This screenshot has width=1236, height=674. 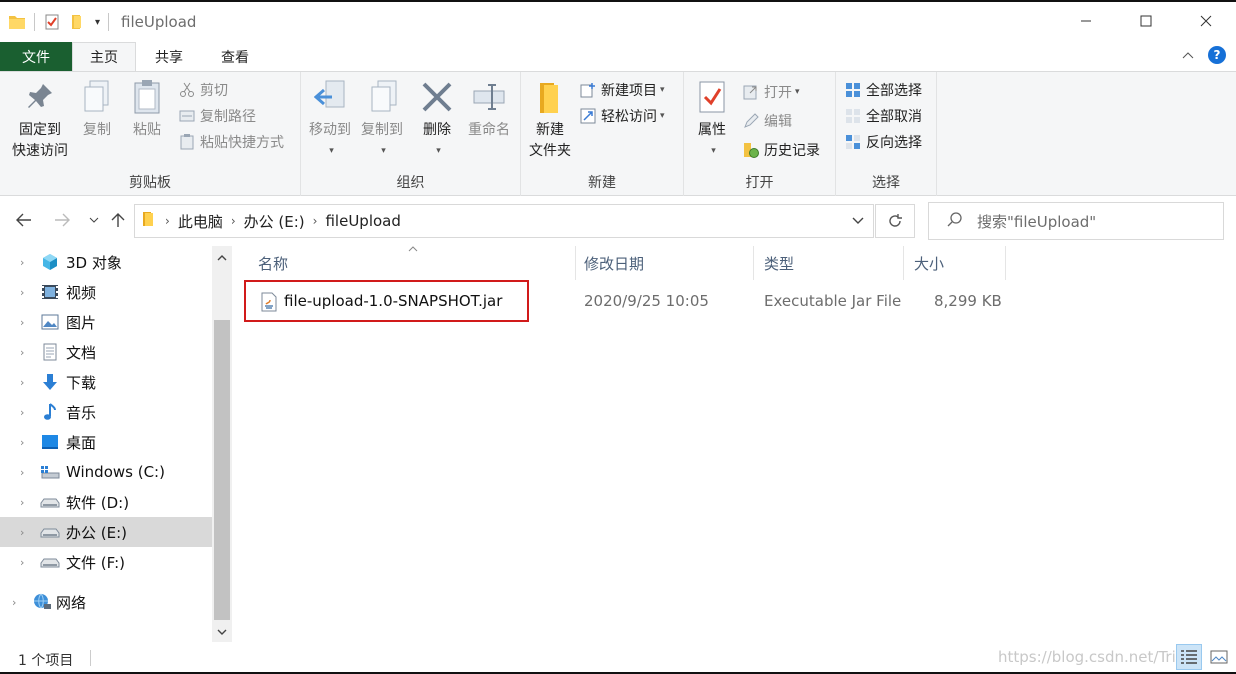 I want to click on breadcrumb-drive-e: 办公 (E:), so click(x=274, y=221).